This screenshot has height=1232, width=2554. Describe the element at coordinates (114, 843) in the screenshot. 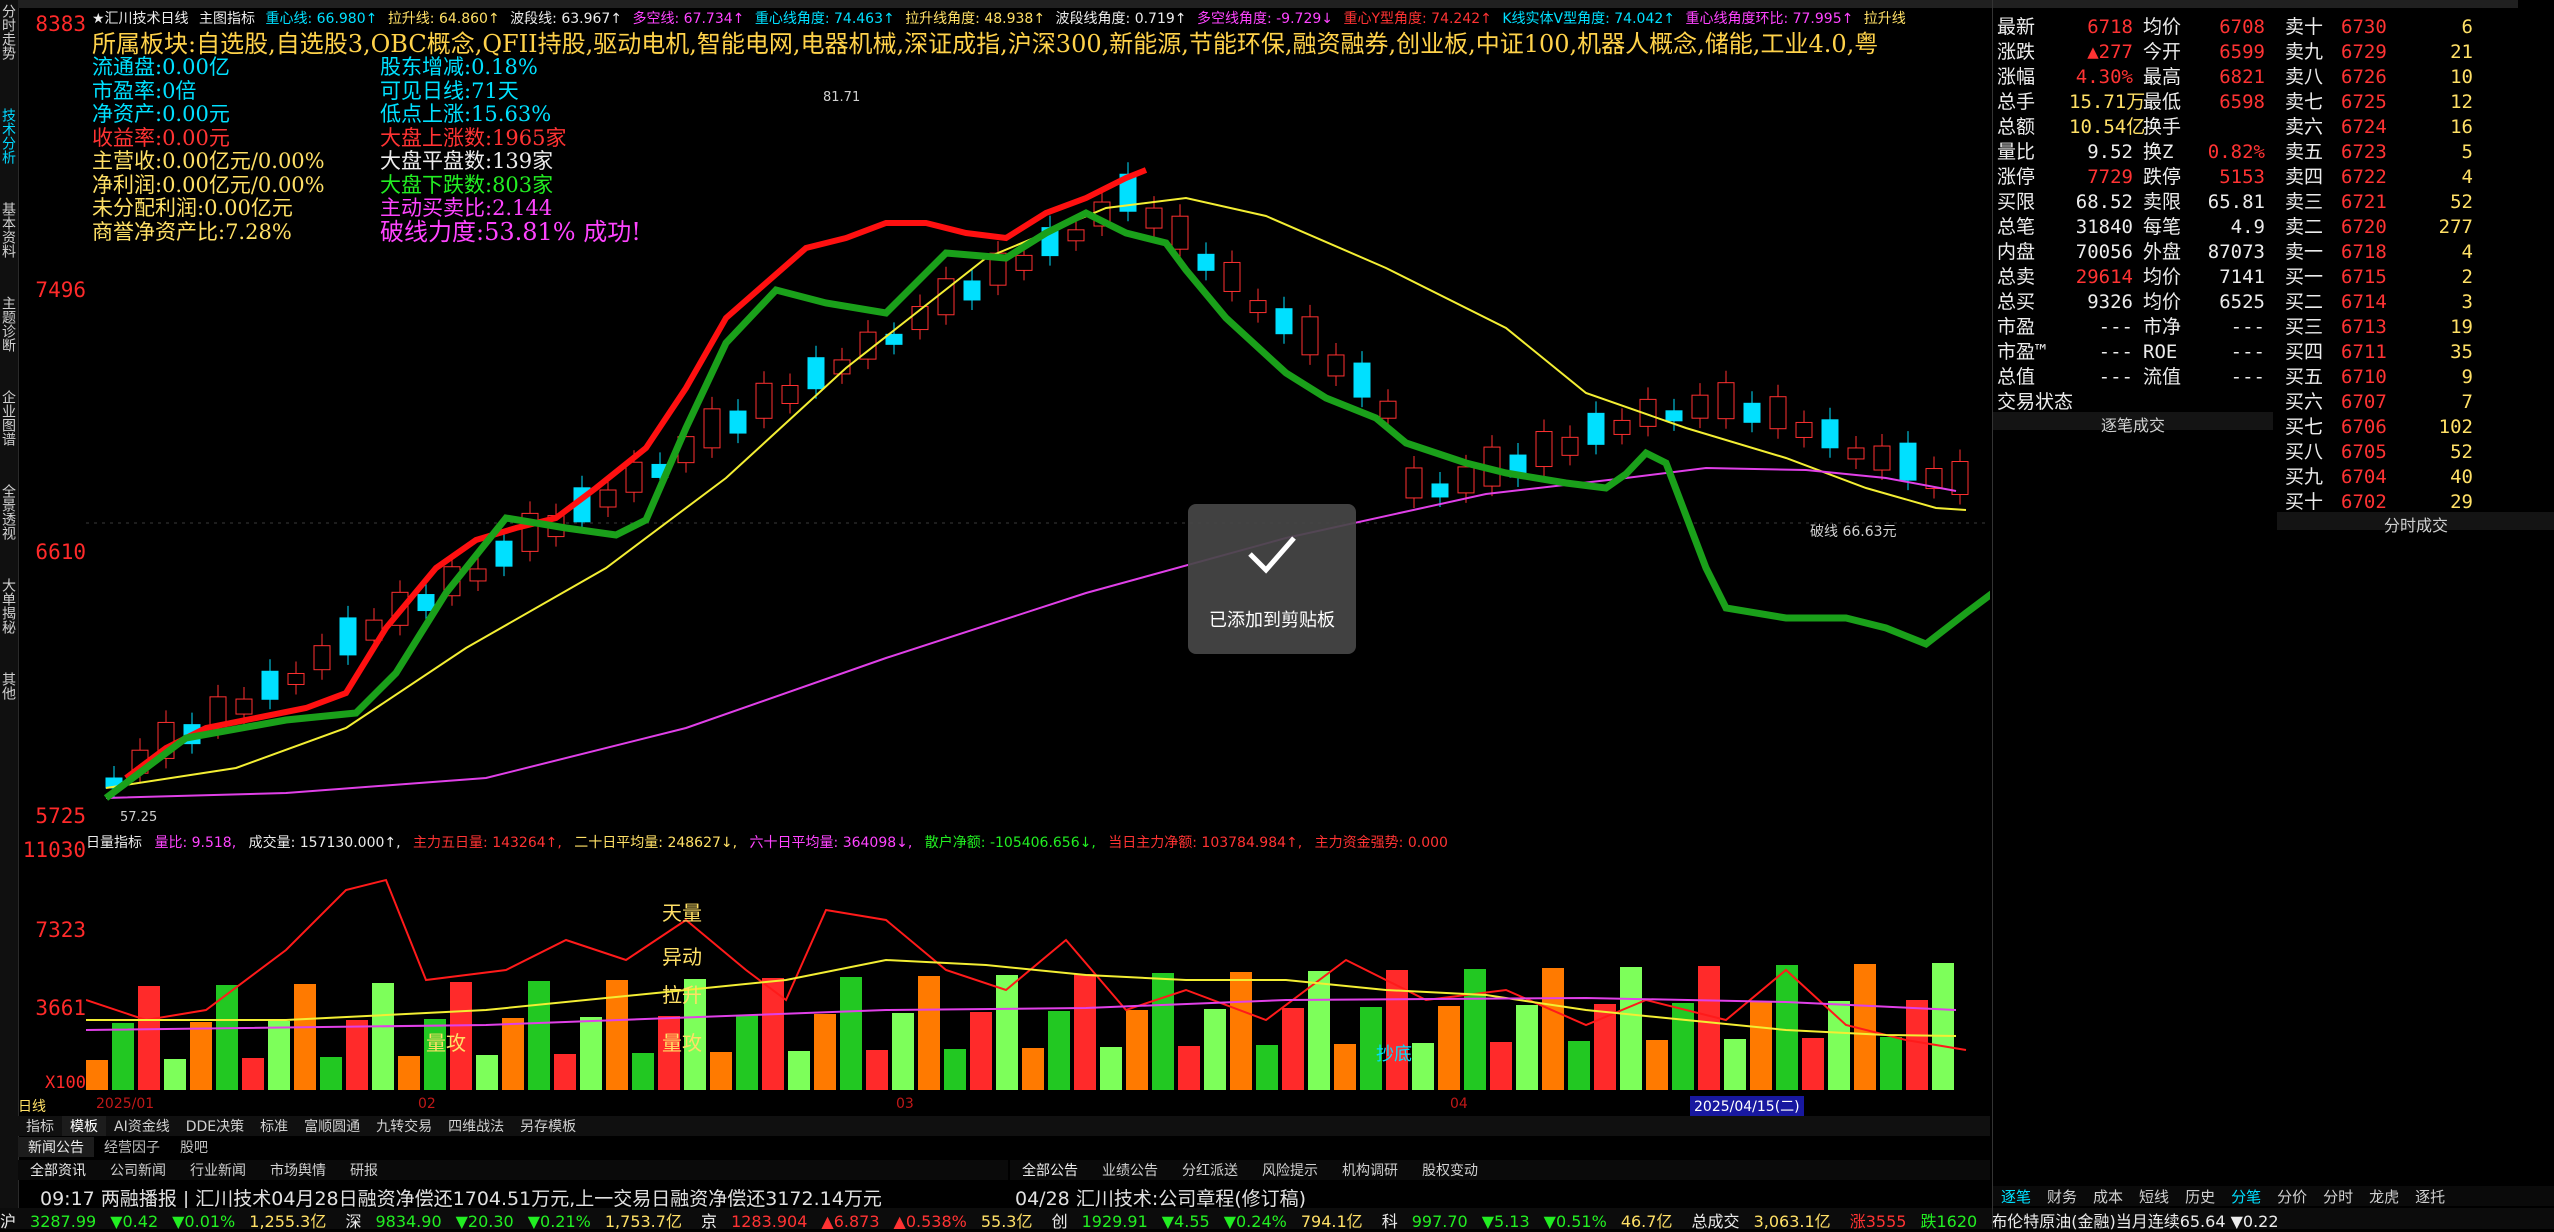

I see `vol-ind-name: 日量指标` at that location.